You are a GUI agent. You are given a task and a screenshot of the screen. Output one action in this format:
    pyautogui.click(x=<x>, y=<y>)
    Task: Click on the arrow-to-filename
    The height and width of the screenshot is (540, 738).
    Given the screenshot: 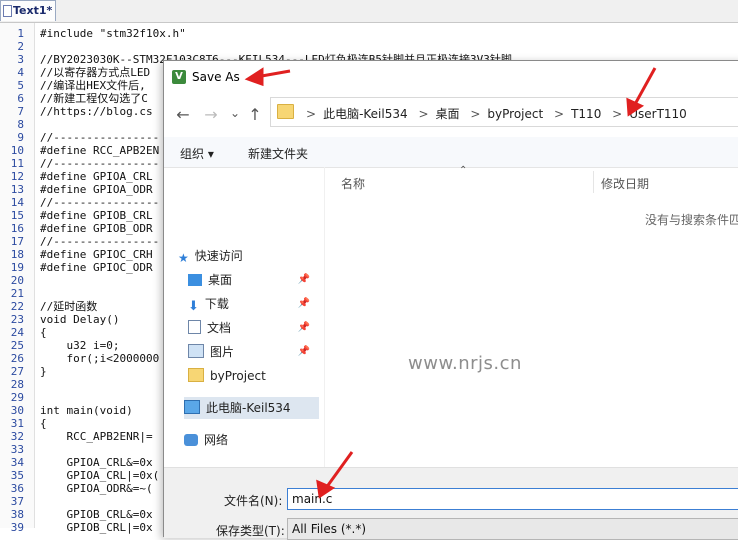 What is the action you would take?
    pyautogui.click(x=339, y=470)
    